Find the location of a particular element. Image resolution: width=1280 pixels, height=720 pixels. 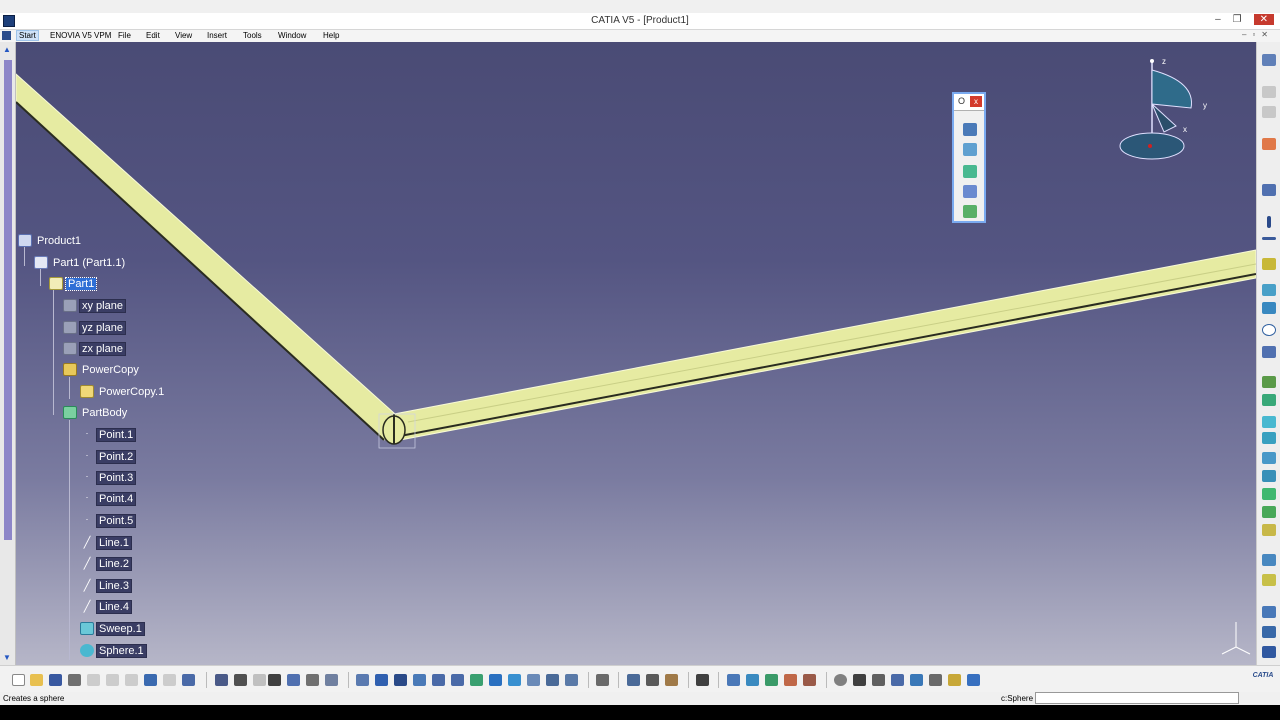

sweep-tool-icon is located at coordinates (970, 191).